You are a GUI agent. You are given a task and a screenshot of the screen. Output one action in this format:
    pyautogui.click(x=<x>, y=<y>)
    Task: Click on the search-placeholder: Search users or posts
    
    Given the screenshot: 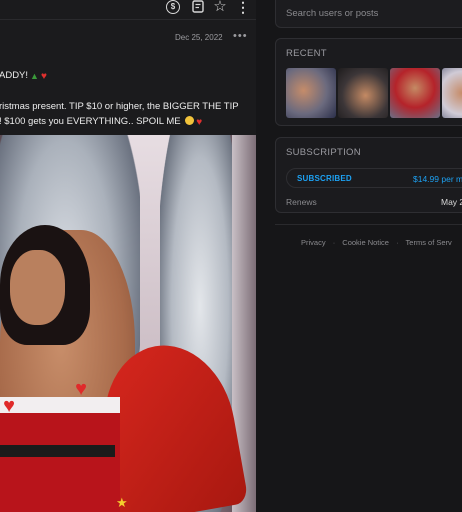 What is the action you would take?
    pyautogui.click(x=332, y=13)
    